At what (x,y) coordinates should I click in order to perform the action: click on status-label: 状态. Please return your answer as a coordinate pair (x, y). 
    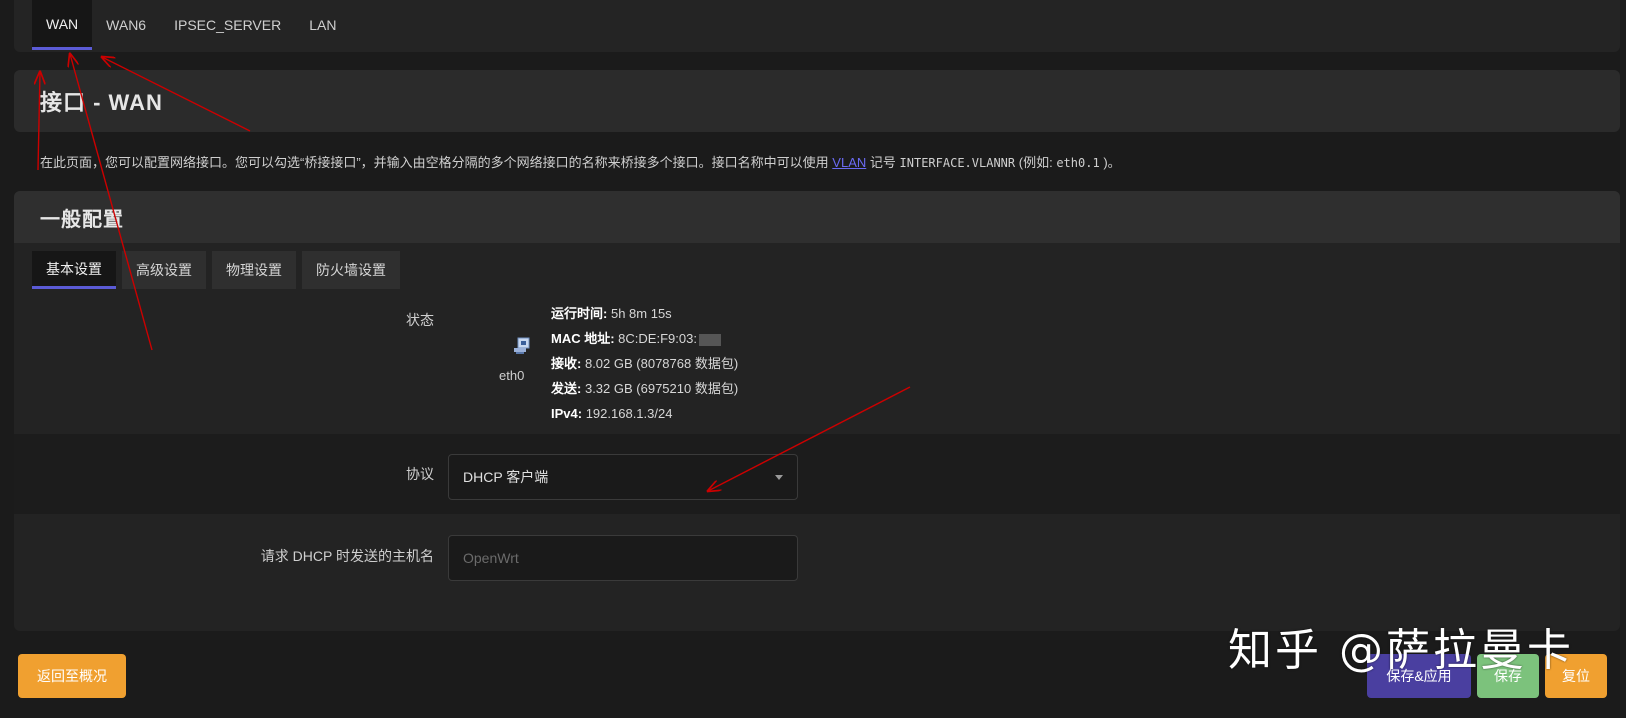
    Looking at the image, I should click on (420, 320).